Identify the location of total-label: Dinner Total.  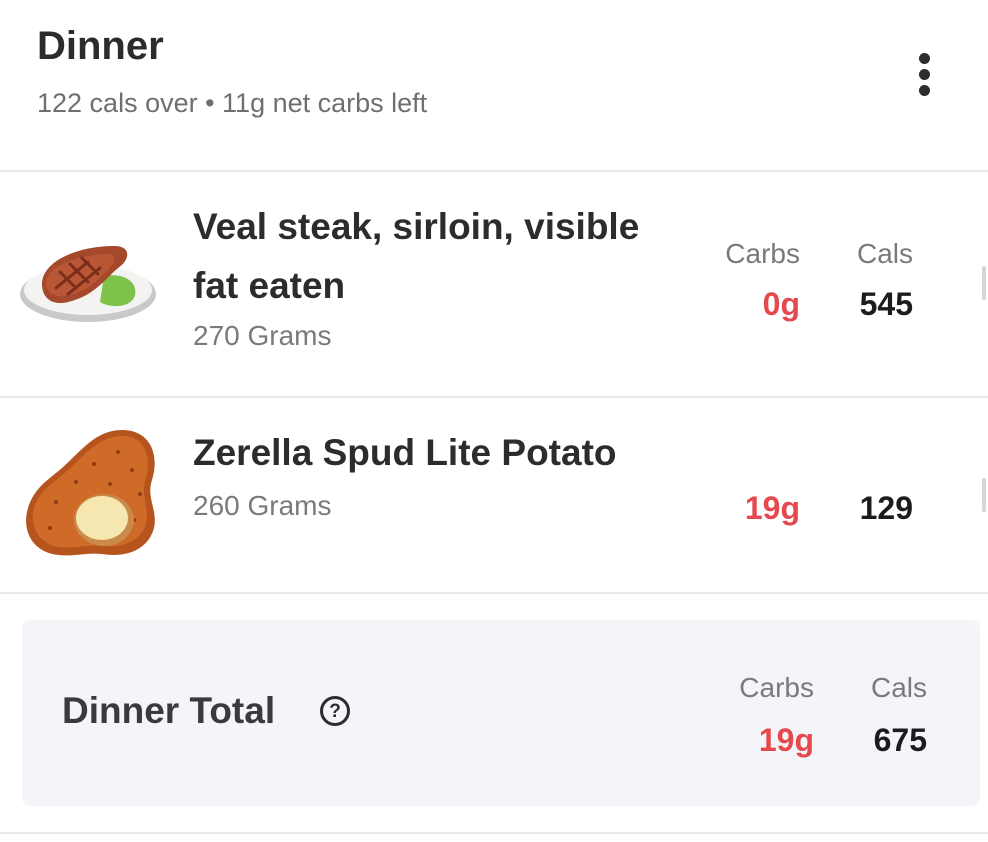
(169, 710).